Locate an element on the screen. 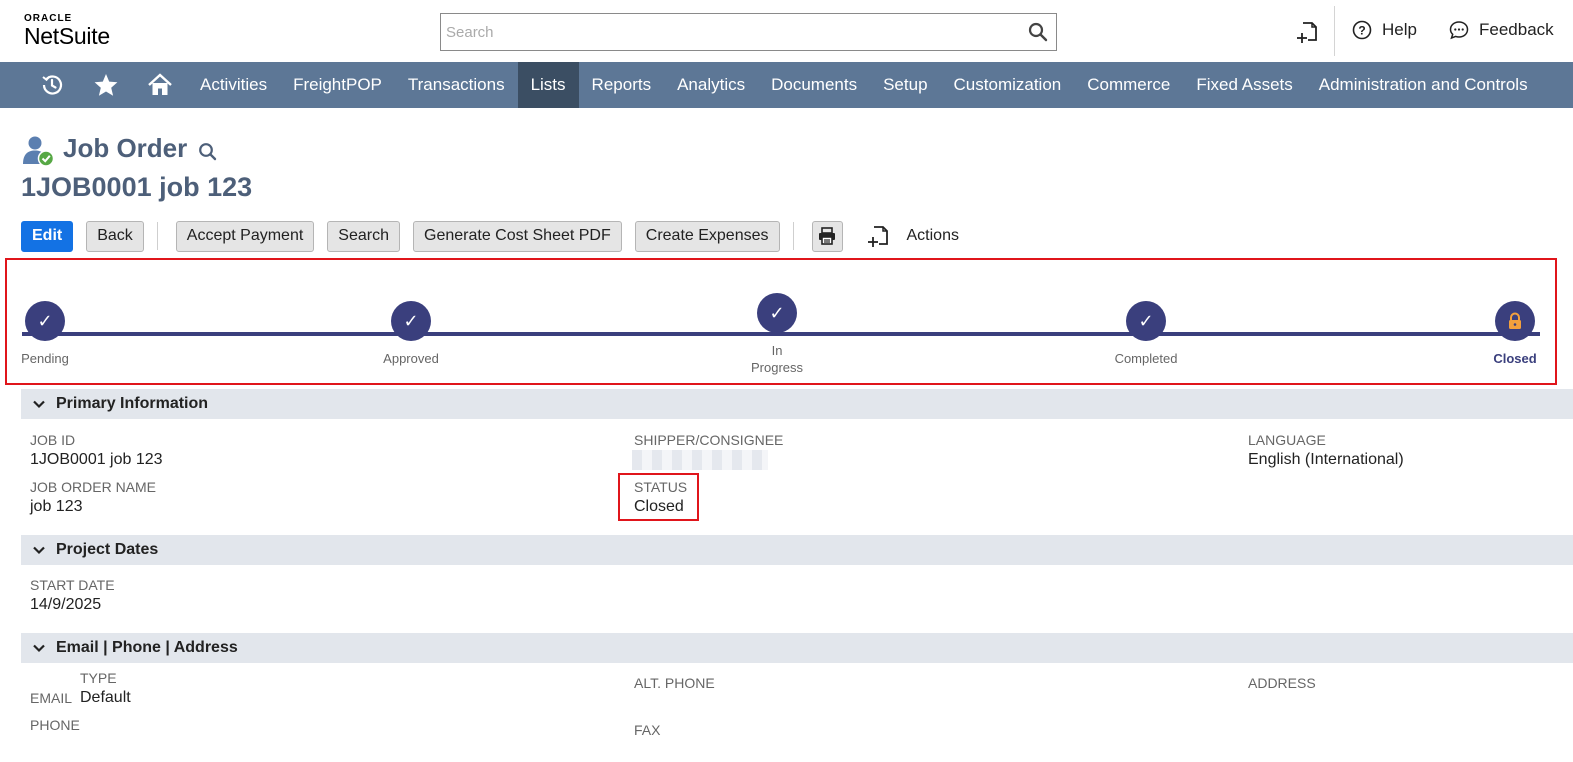 Image resolution: width=1573 pixels, height=762 pixels. step-in-progress-check: ✓ is located at coordinates (777, 313).